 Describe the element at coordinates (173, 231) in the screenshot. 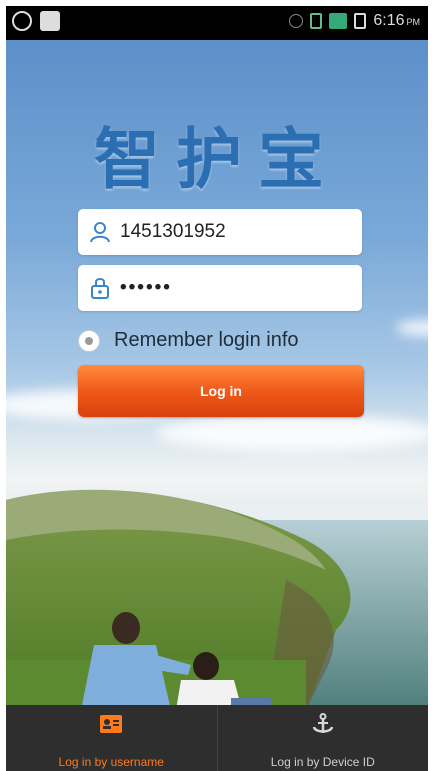

I see `username-value: 1451301952` at that location.